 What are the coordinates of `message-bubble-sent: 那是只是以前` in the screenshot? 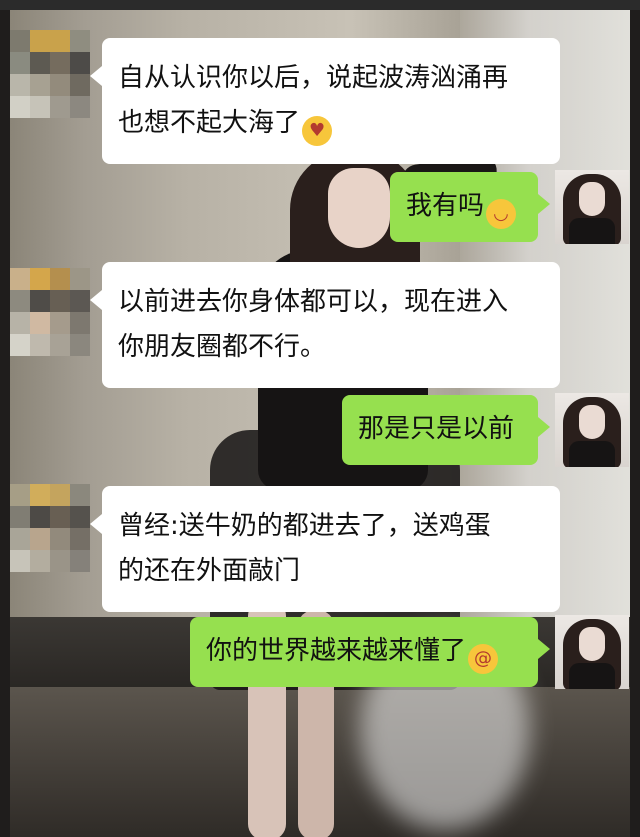 It's located at (446, 430).